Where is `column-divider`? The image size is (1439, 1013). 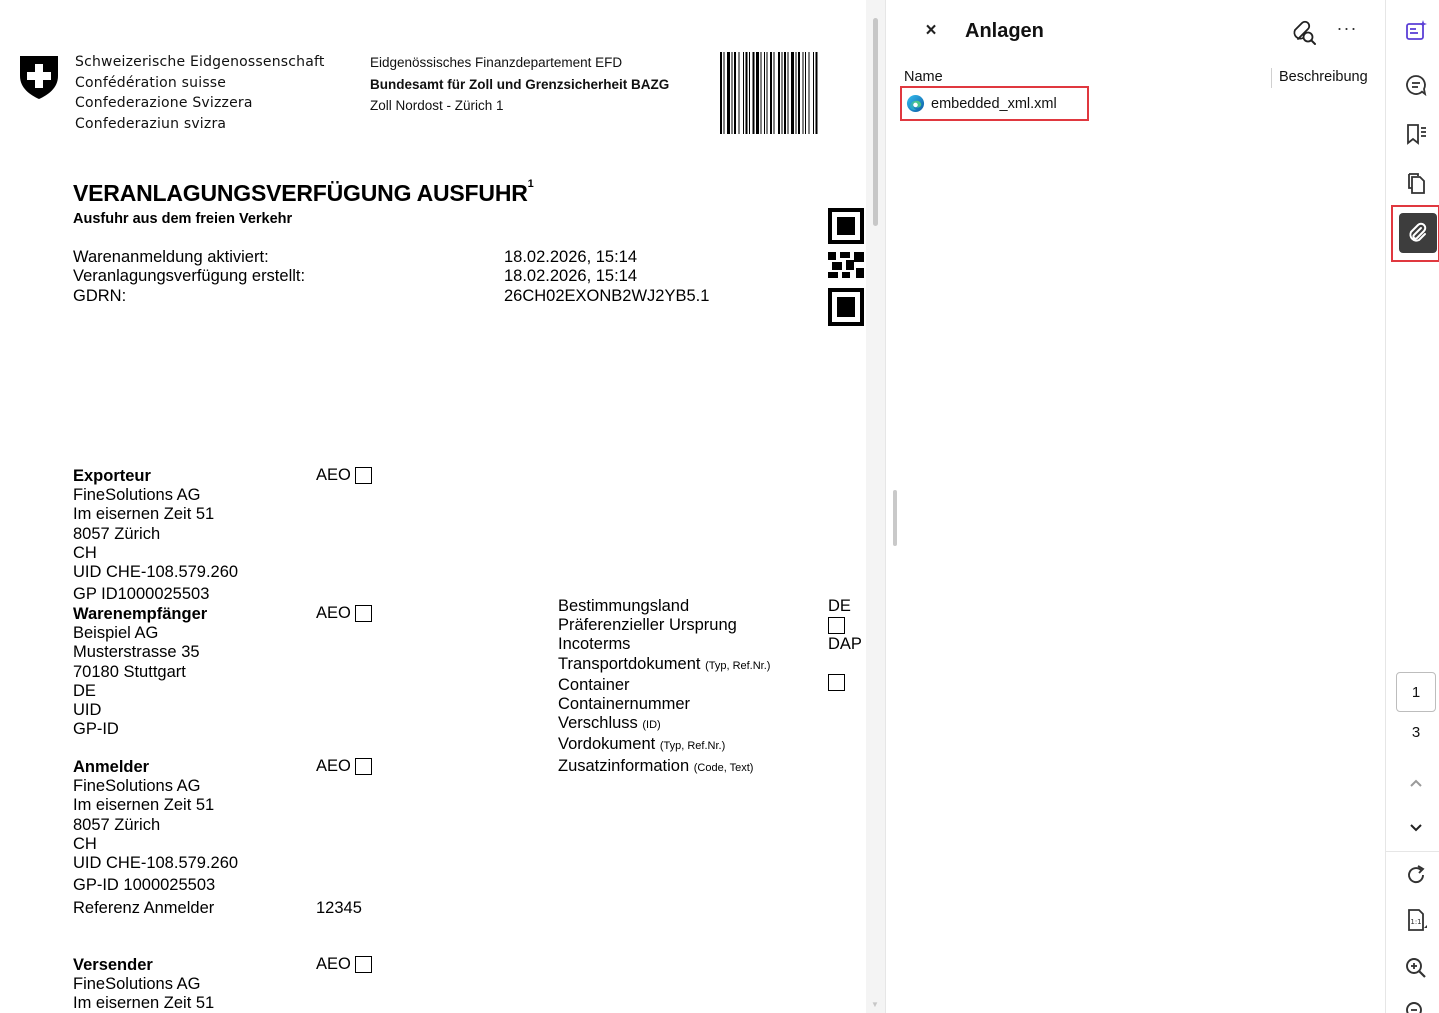 column-divider is located at coordinates (1271, 78).